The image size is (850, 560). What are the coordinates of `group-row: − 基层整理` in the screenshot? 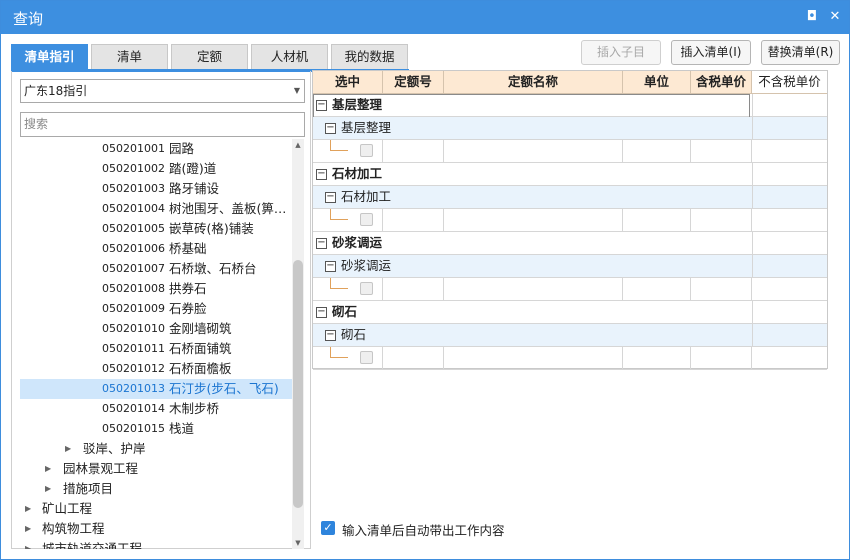 It's located at (570, 105).